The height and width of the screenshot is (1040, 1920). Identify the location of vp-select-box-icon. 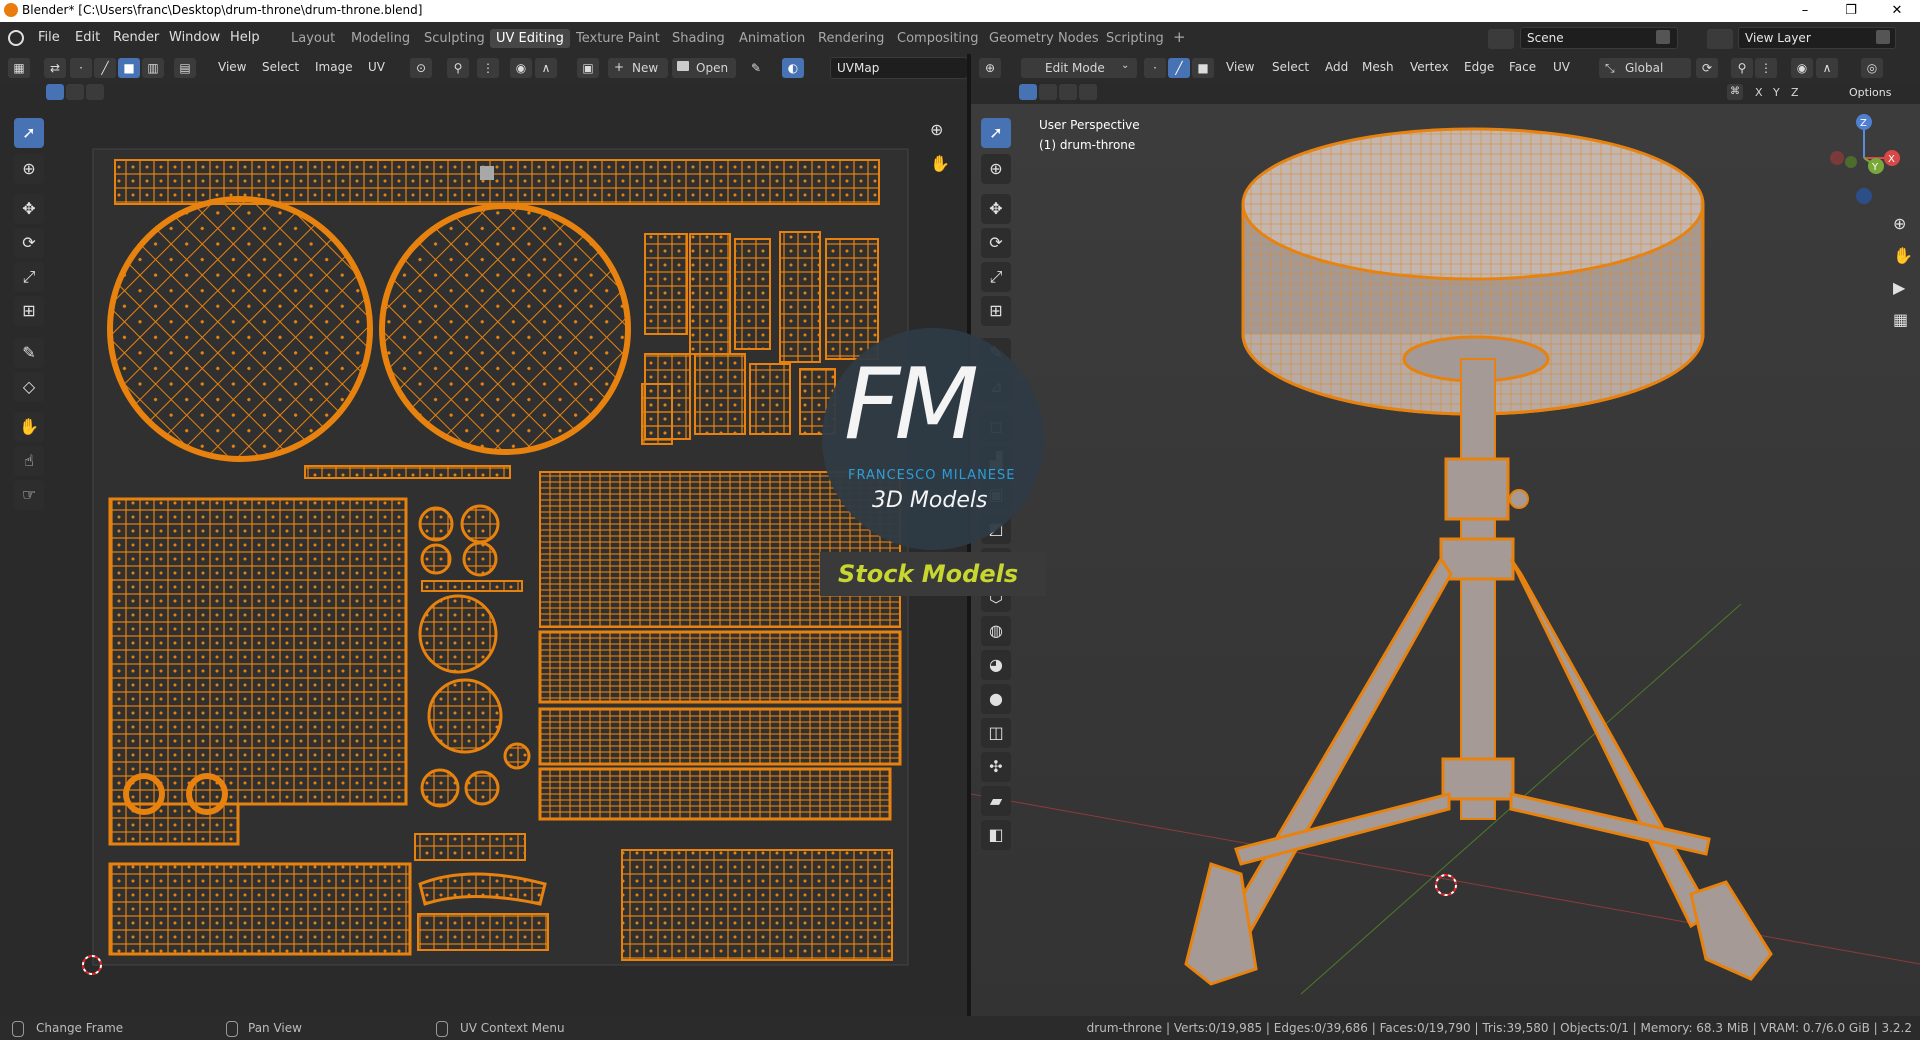
(1028, 92).